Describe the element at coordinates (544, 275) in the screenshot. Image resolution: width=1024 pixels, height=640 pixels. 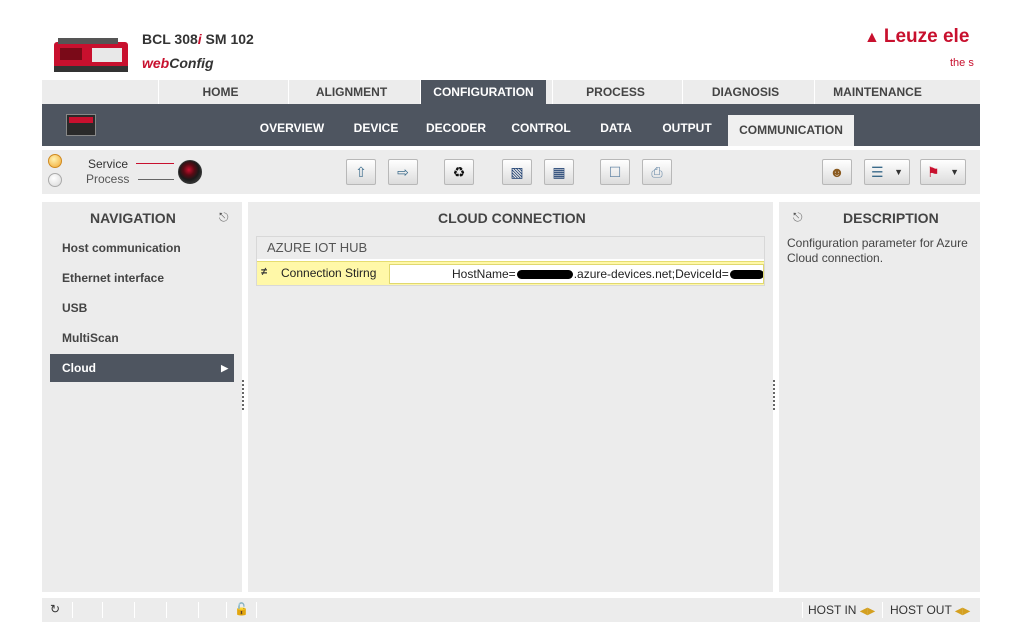
I see `redacted-hostname` at that location.